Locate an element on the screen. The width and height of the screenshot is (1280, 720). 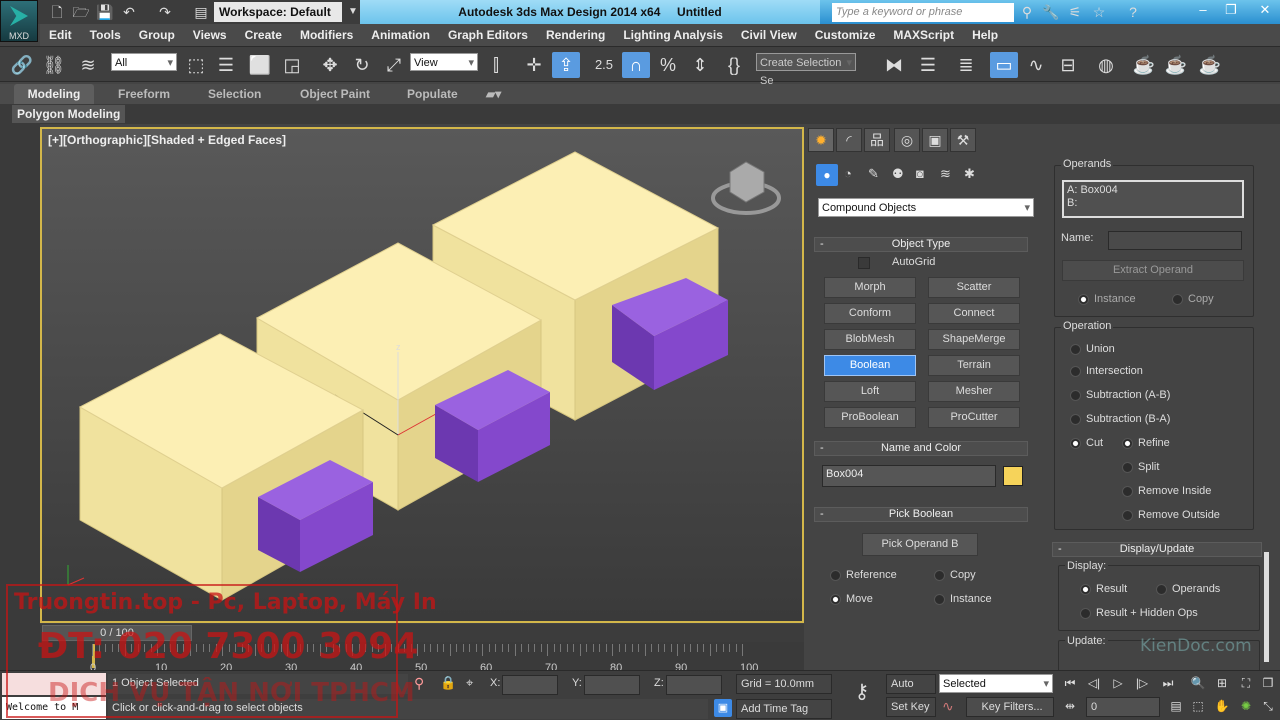
tab-populate: Populate is located at coordinates (432, 94).